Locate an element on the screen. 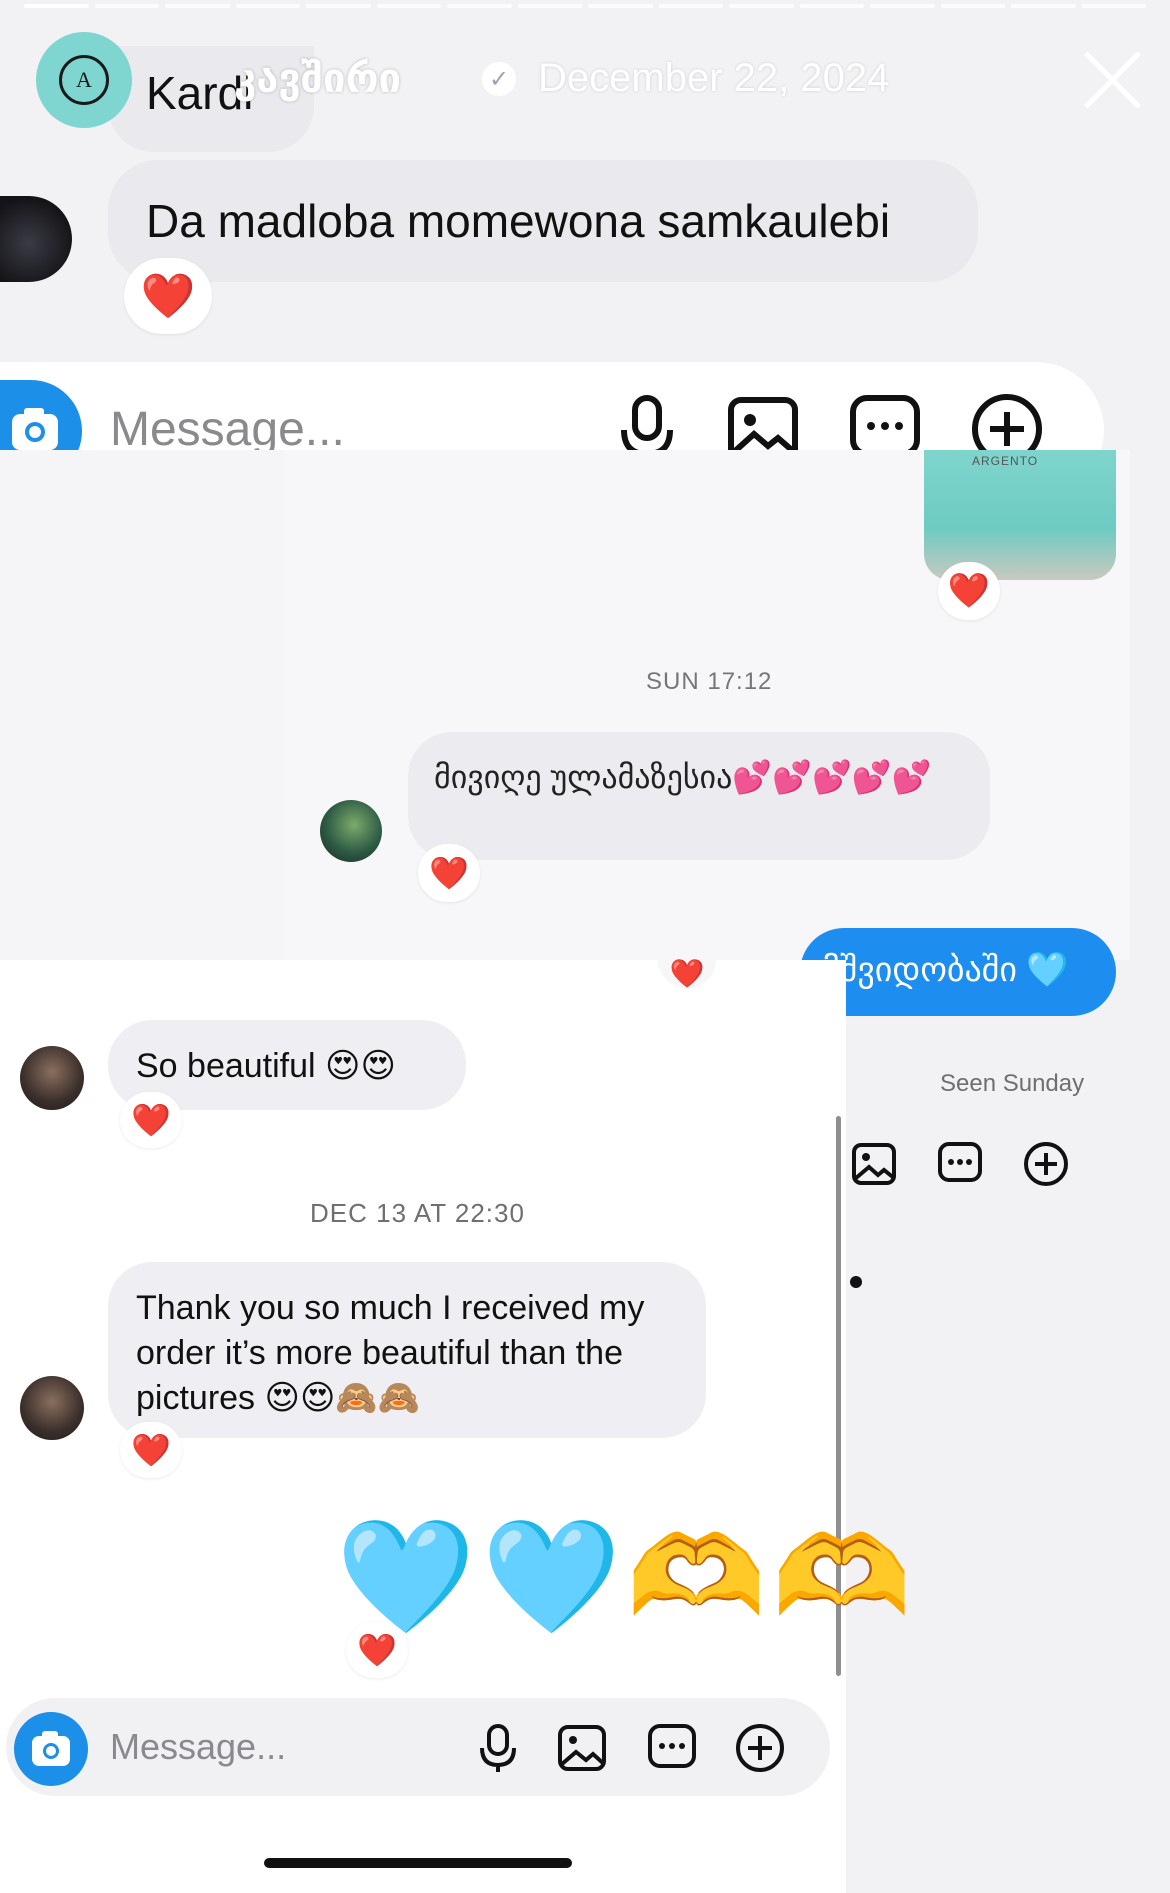 The image size is (1170, 1893). seen-status: Seen Sunday is located at coordinates (1012, 1083).